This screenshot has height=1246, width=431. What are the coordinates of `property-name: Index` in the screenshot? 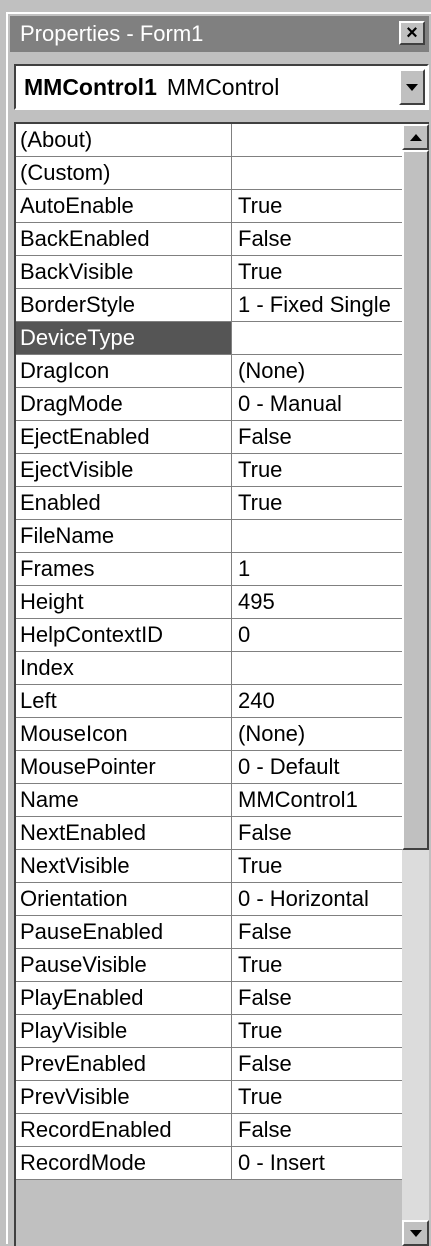 It's located at (124, 668).